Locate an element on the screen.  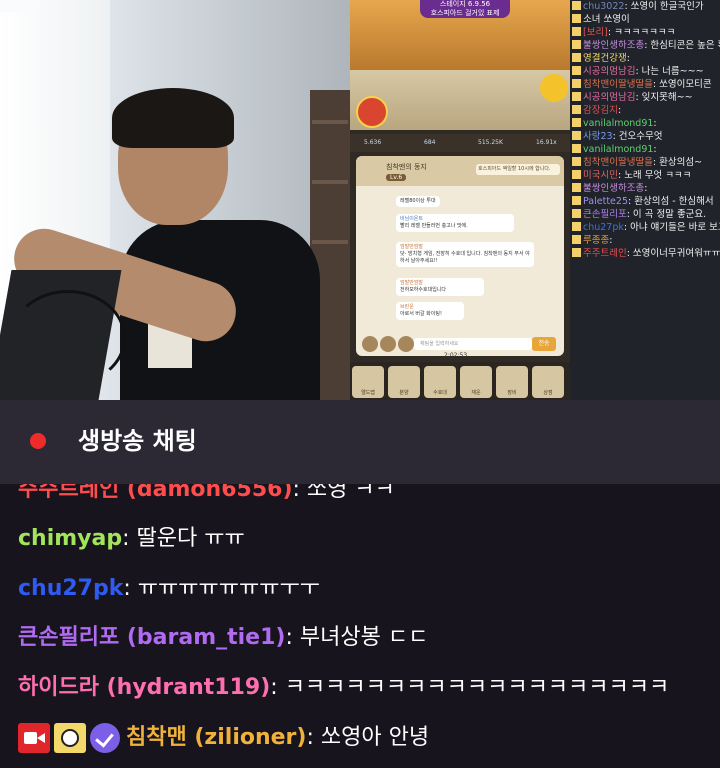
chat-nickname: chu27pk is located at coordinates (70, 588).